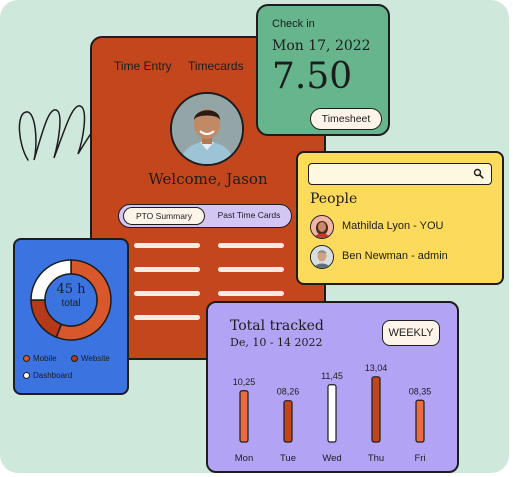  I want to click on people-search-input, so click(400, 174).